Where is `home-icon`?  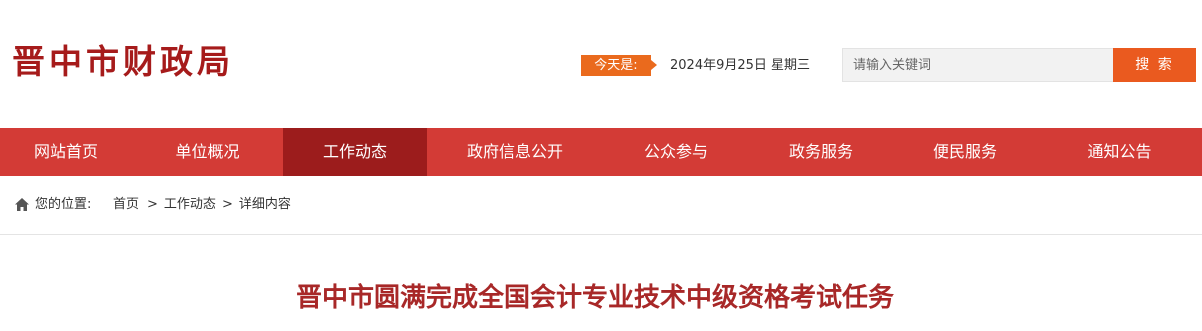 home-icon is located at coordinates (22, 204).